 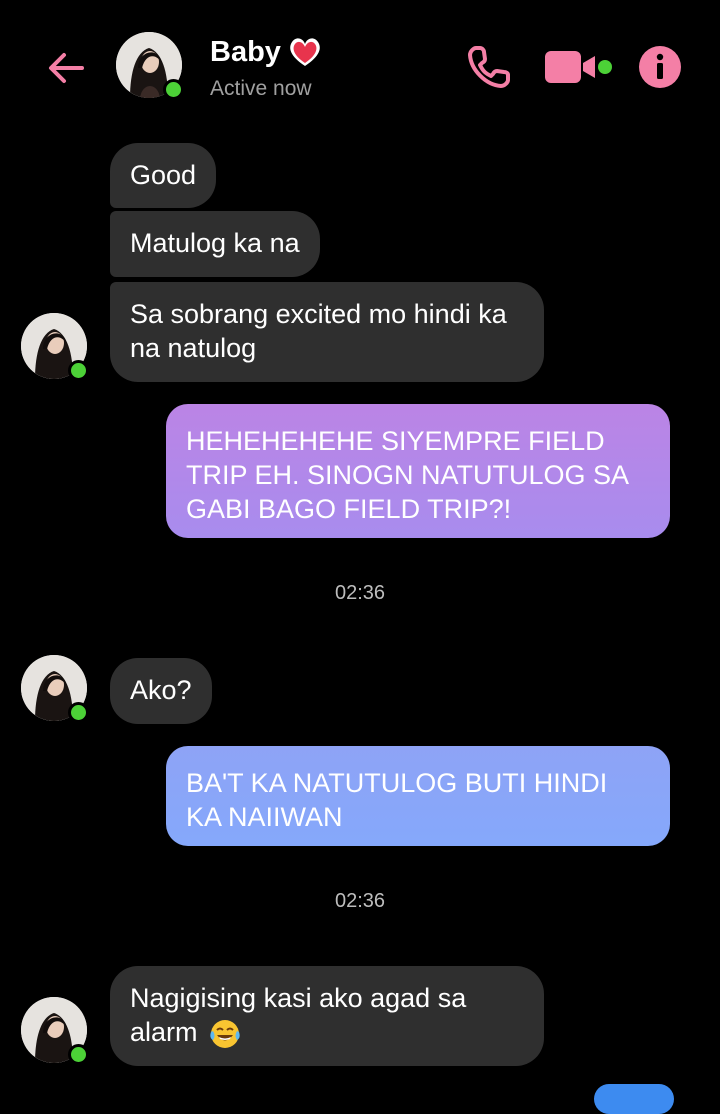 What do you see at coordinates (305, 52) in the screenshot?
I see `heart-emoji-icon` at bounding box center [305, 52].